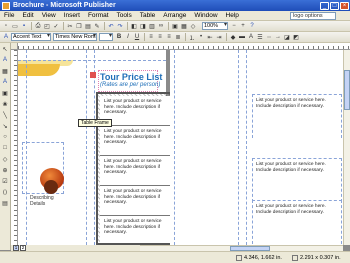 The image size is (350, 263). What do you see at coordinates (193, 26) in the screenshot?
I see `draw-icon: ◇` at bounding box center [193, 26].